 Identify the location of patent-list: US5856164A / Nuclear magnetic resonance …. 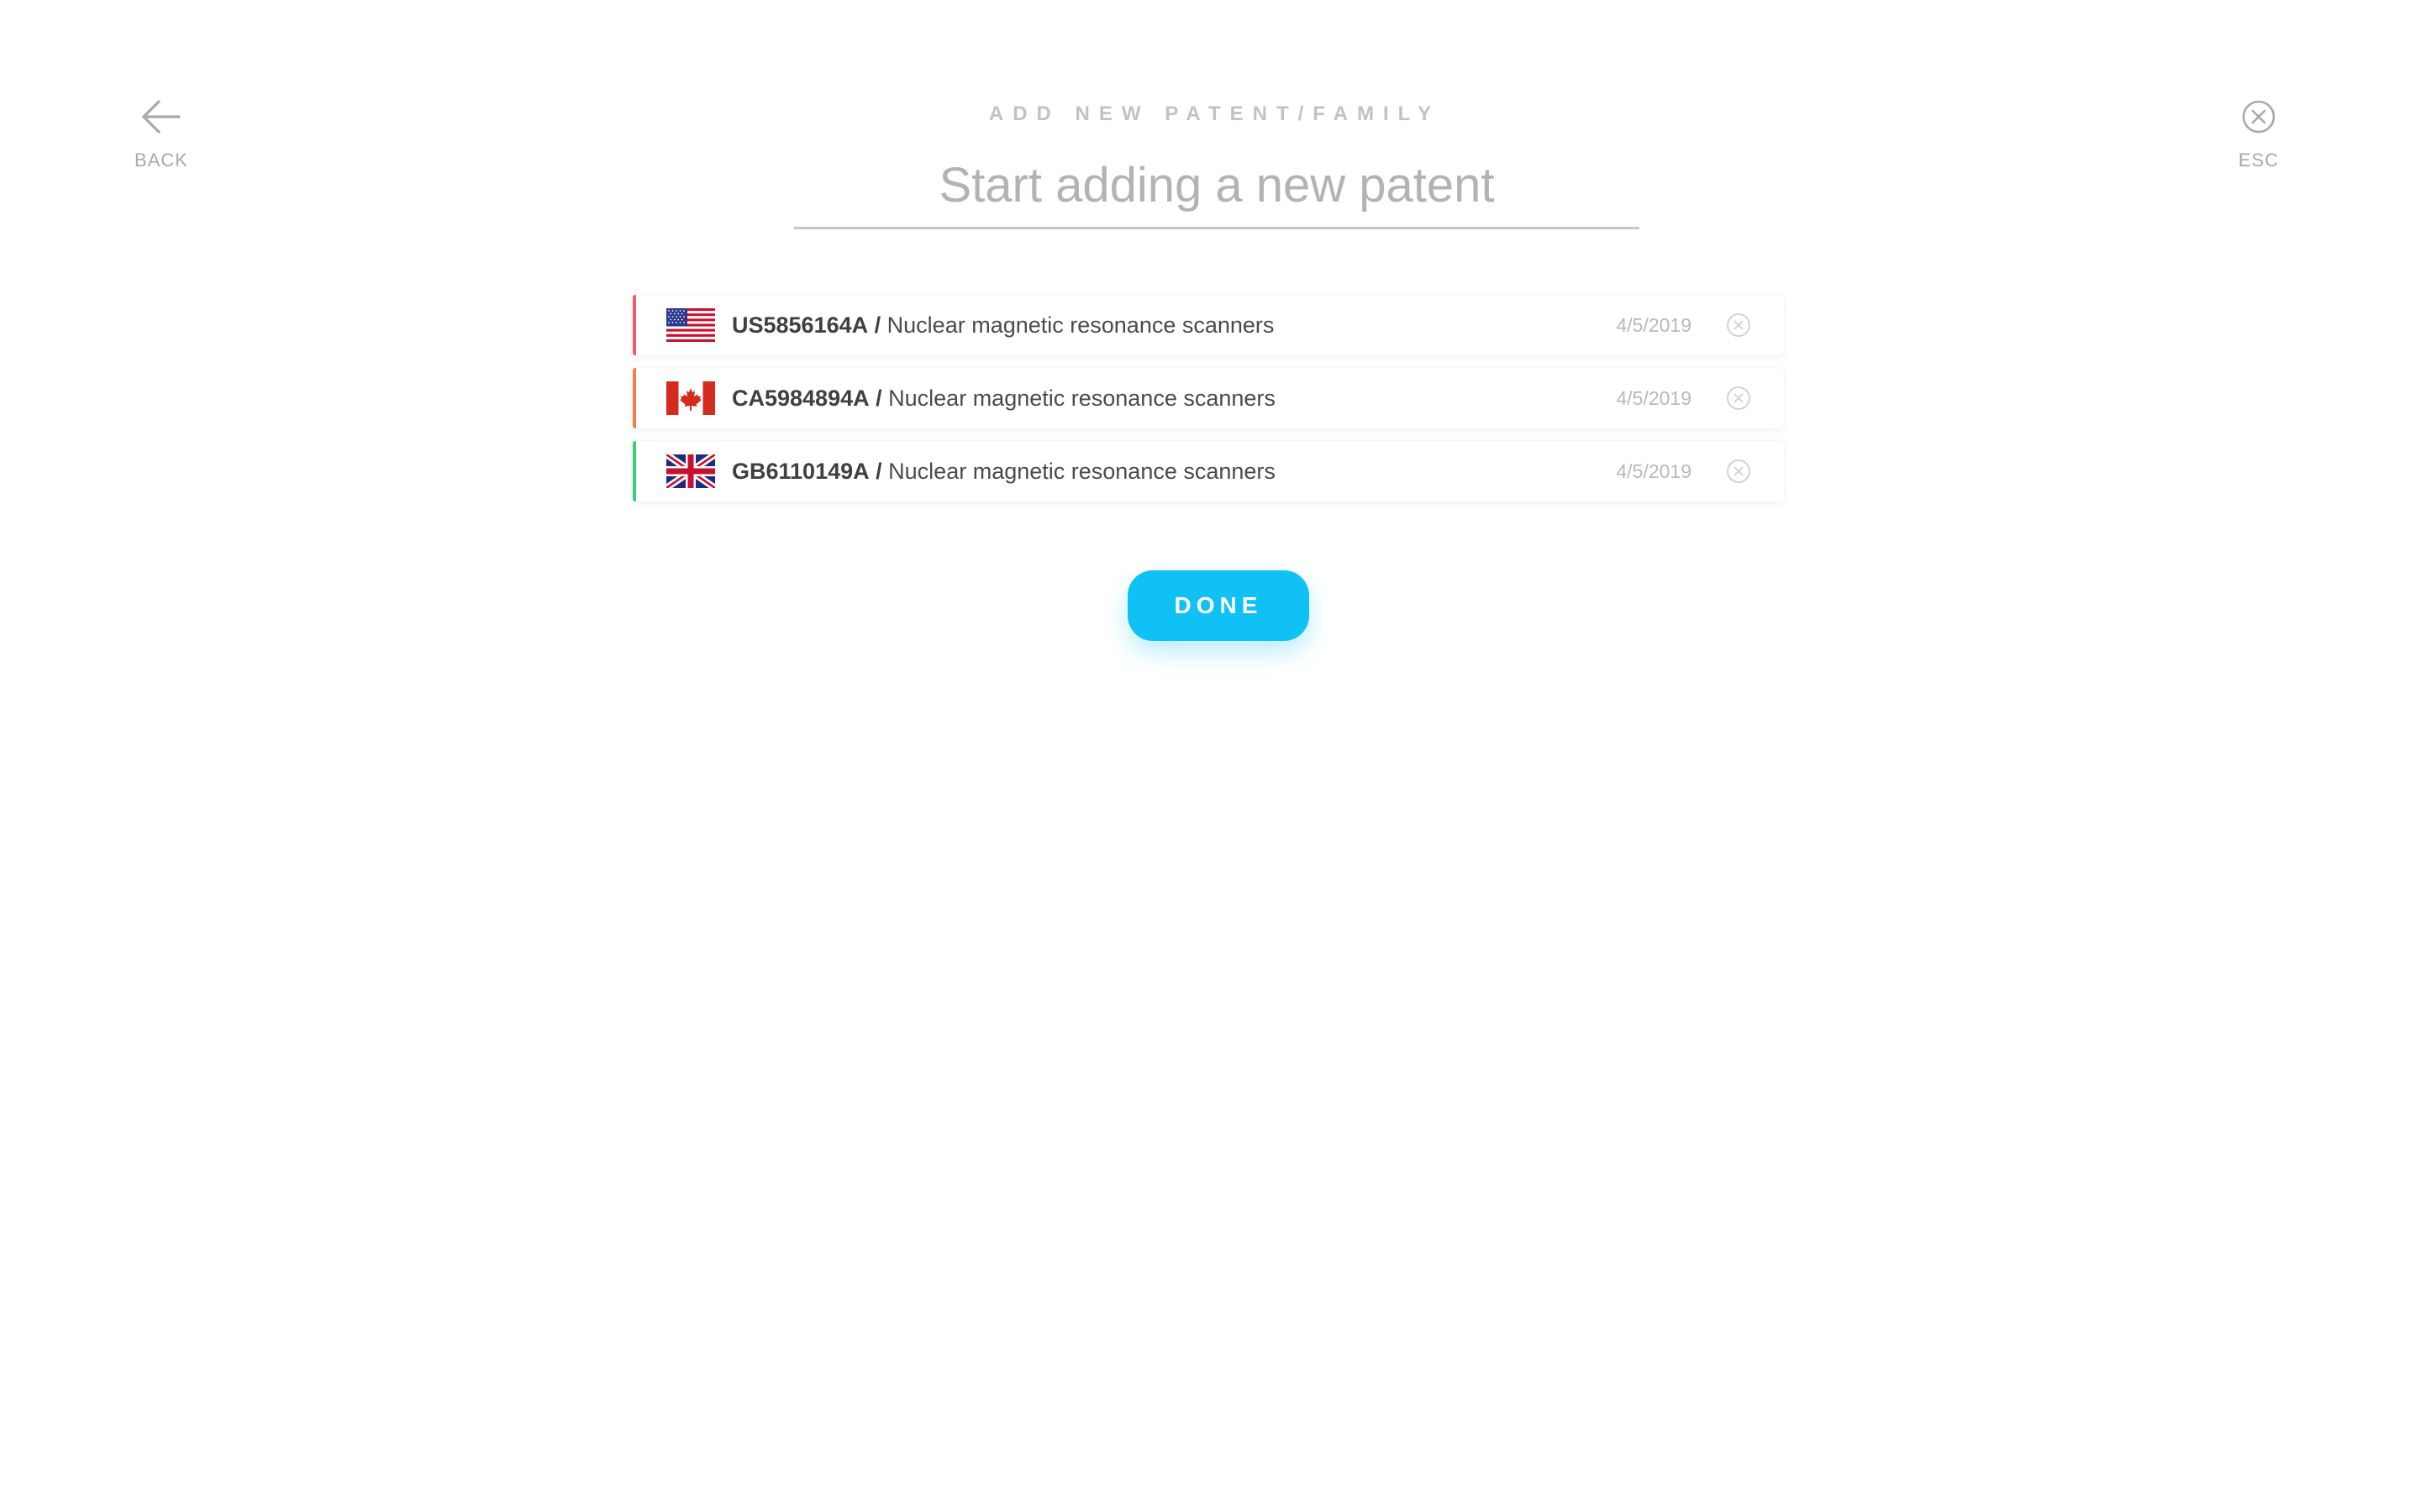
(1208, 404).